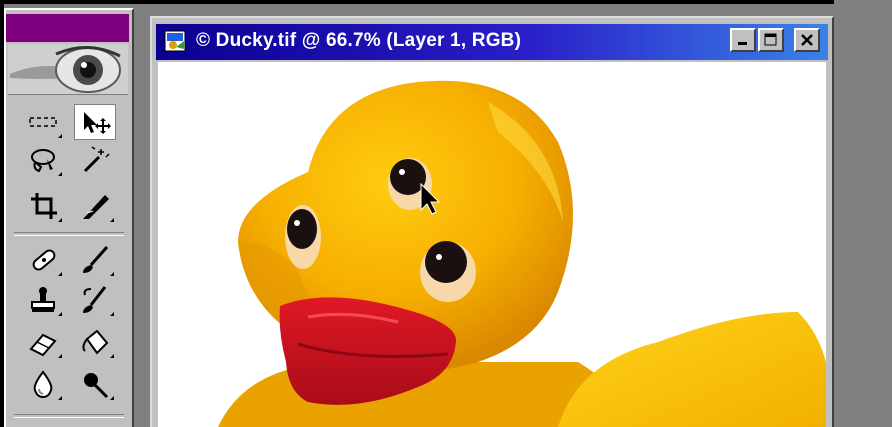 Image resolution: width=892 pixels, height=427 pixels. What do you see at coordinates (95, 342) in the screenshot?
I see `paint-bucket-tool-icon` at bounding box center [95, 342].